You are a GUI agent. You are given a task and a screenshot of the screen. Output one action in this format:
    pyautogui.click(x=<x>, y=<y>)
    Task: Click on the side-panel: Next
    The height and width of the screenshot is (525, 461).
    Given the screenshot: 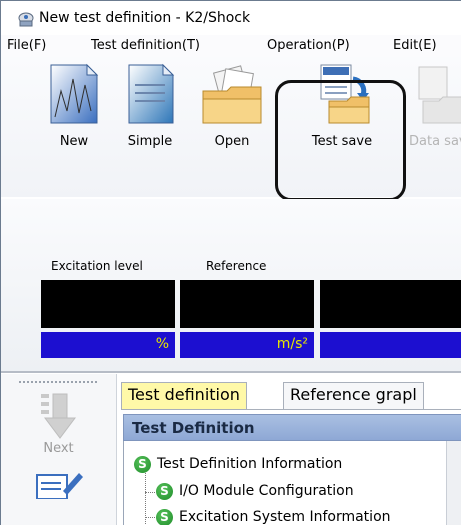 What is the action you would take?
    pyautogui.click(x=59, y=449)
    